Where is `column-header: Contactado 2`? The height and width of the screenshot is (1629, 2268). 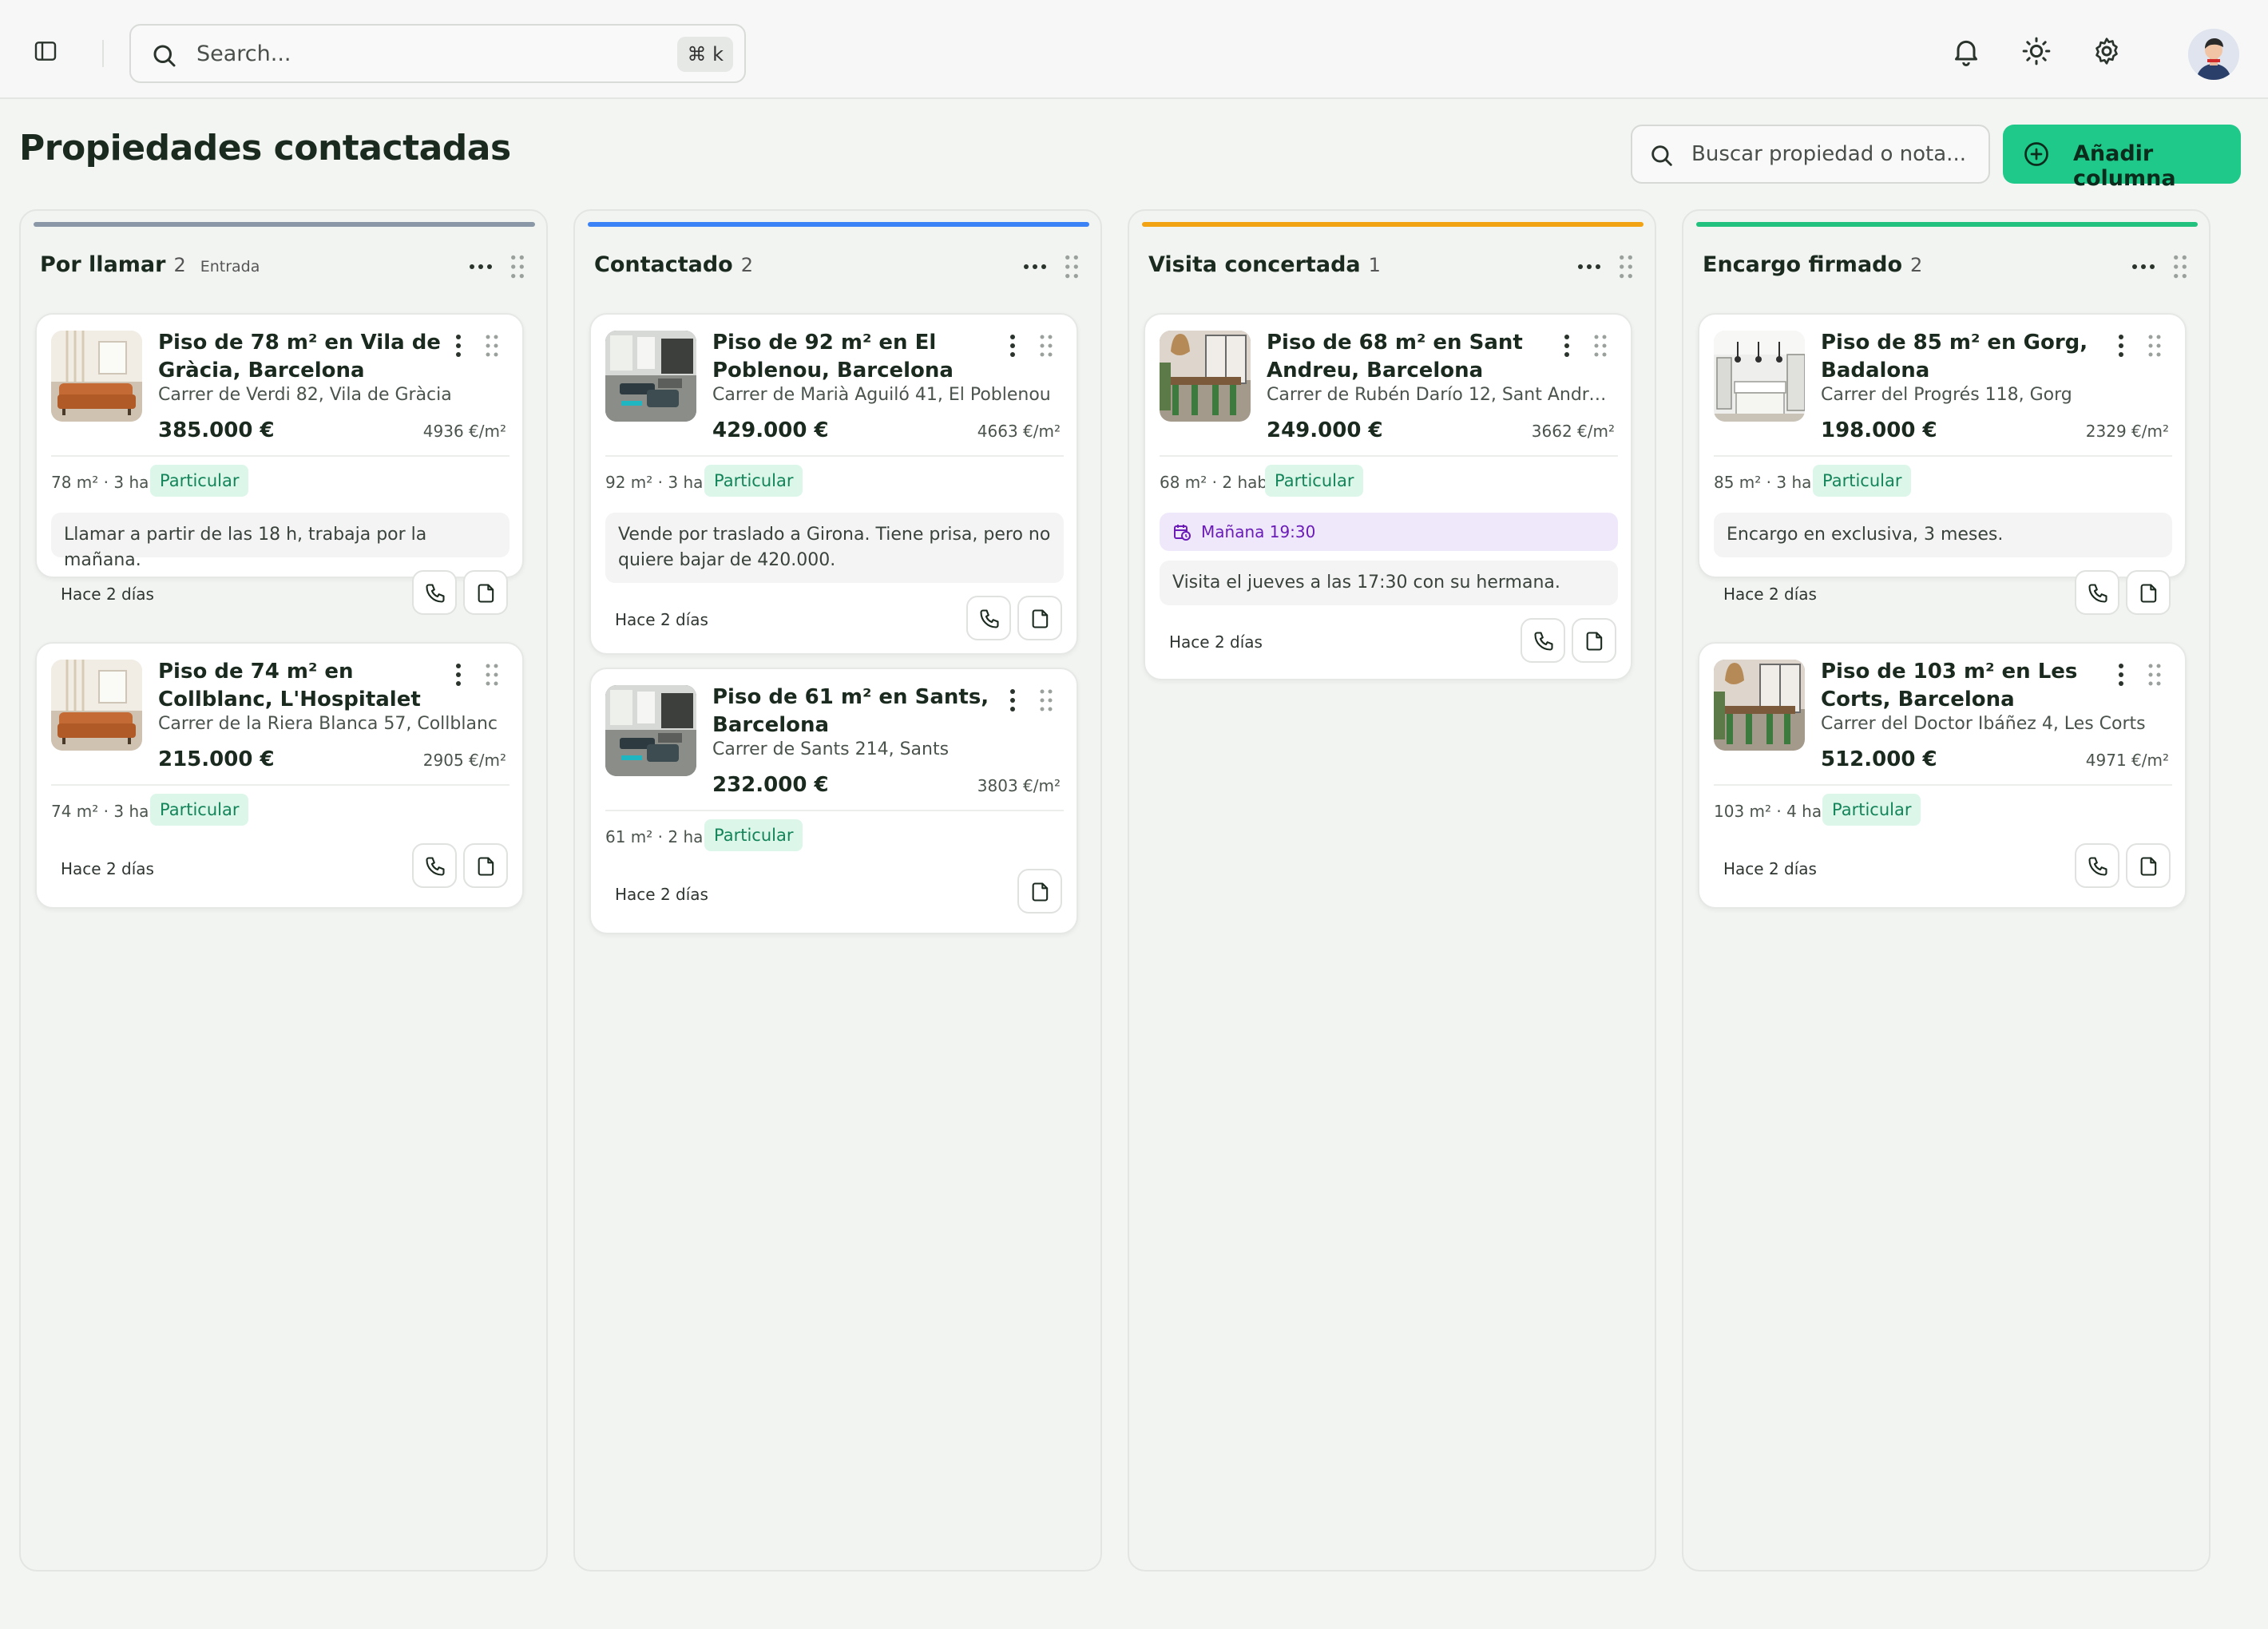 column-header: Contactado 2 is located at coordinates (673, 268).